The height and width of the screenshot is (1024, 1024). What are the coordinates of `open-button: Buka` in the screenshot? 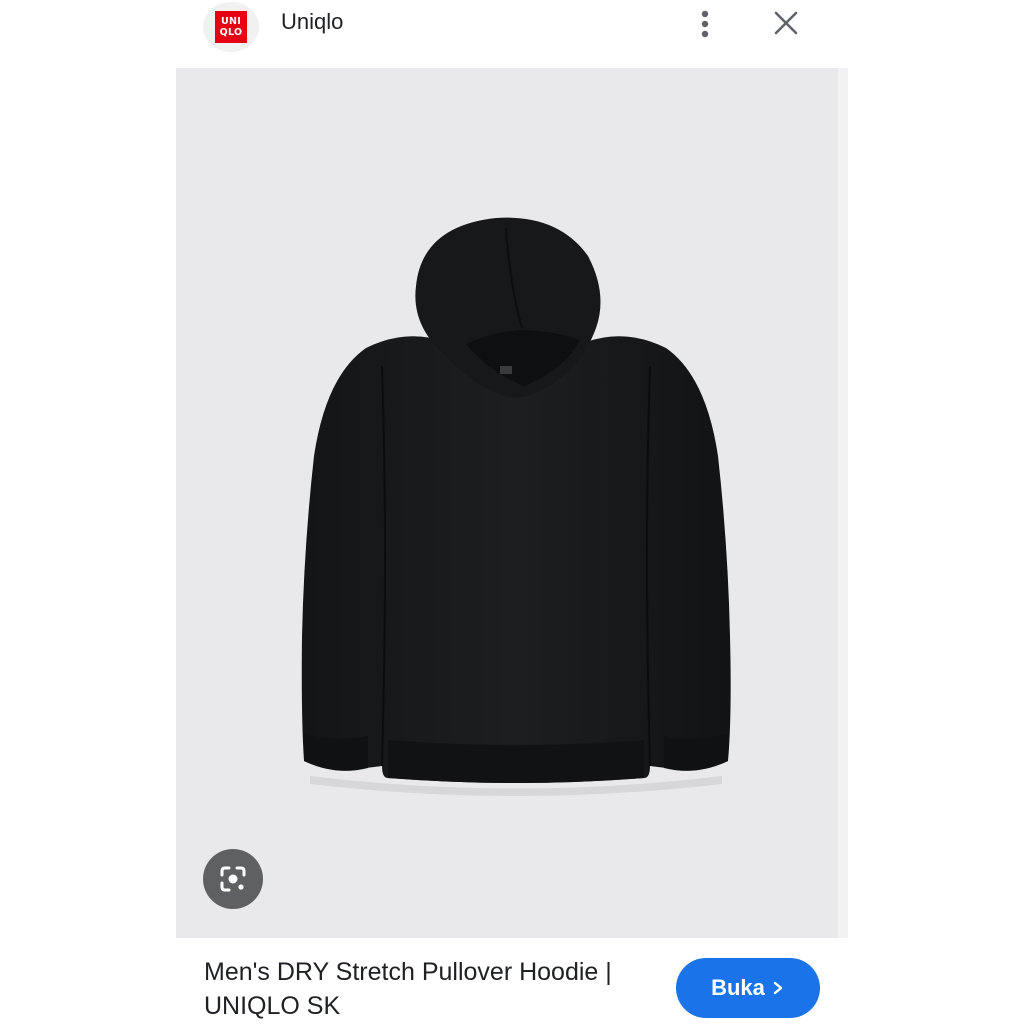 It's located at (748, 988).